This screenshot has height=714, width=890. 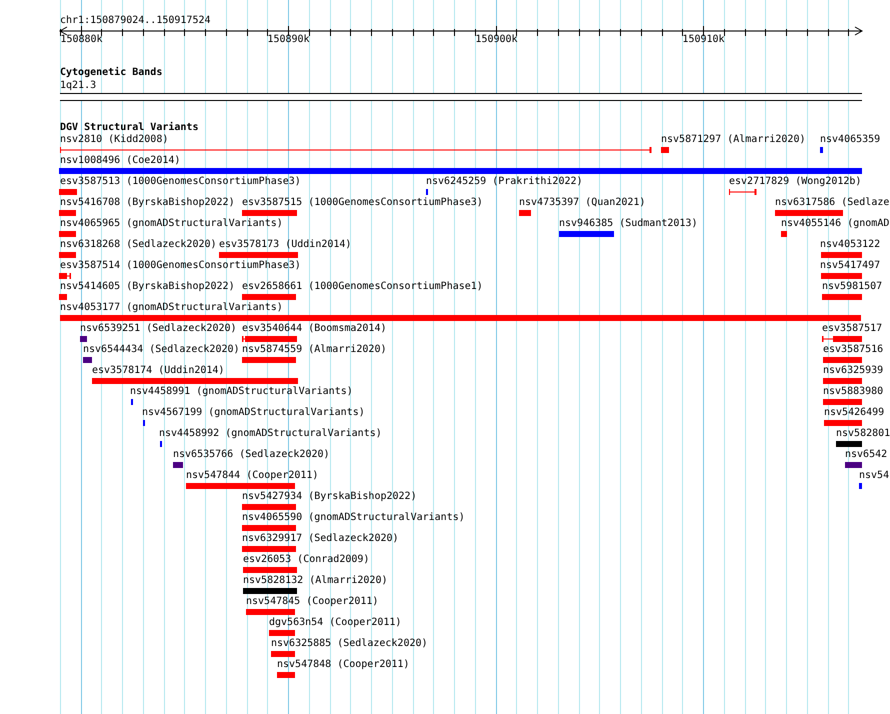 What do you see at coordinates (496, 40) in the screenshot?
I see `ruler-tick-label: 150900k` at bounding box center [496, 40].